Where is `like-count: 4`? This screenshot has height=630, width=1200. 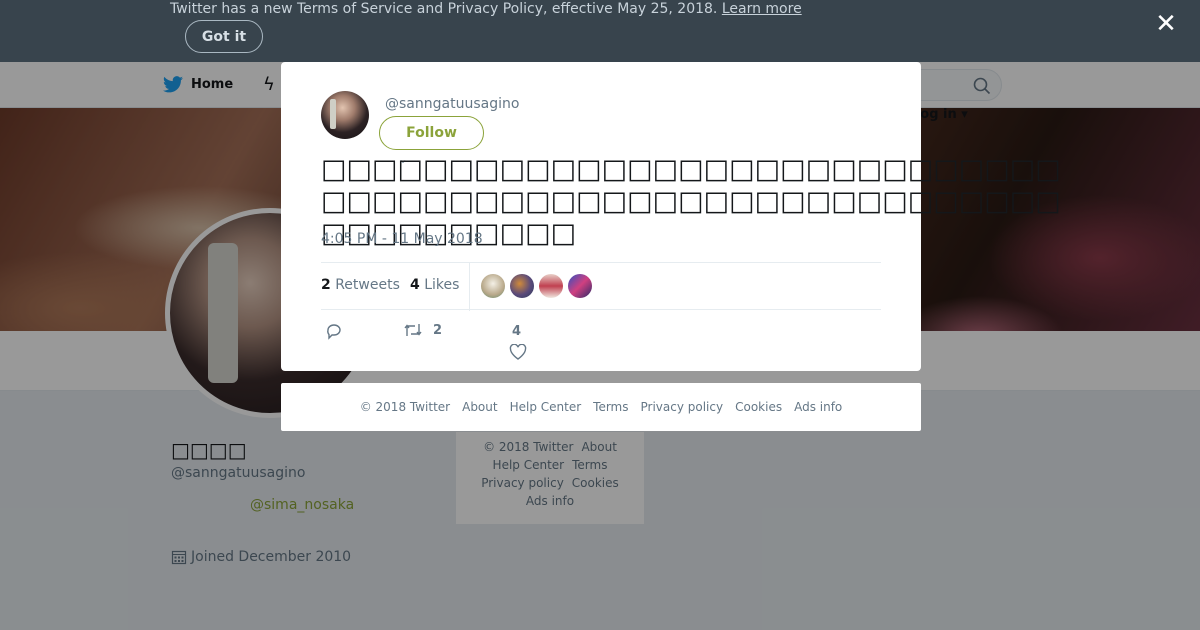 like-count: 4 is located at coordinates (517, 331).